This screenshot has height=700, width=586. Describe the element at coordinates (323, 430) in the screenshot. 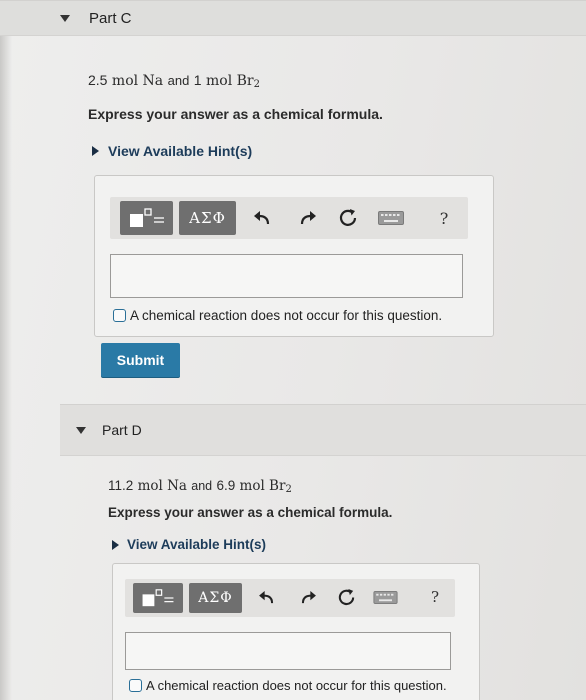

I see `part-d-header: Part D` at that location.